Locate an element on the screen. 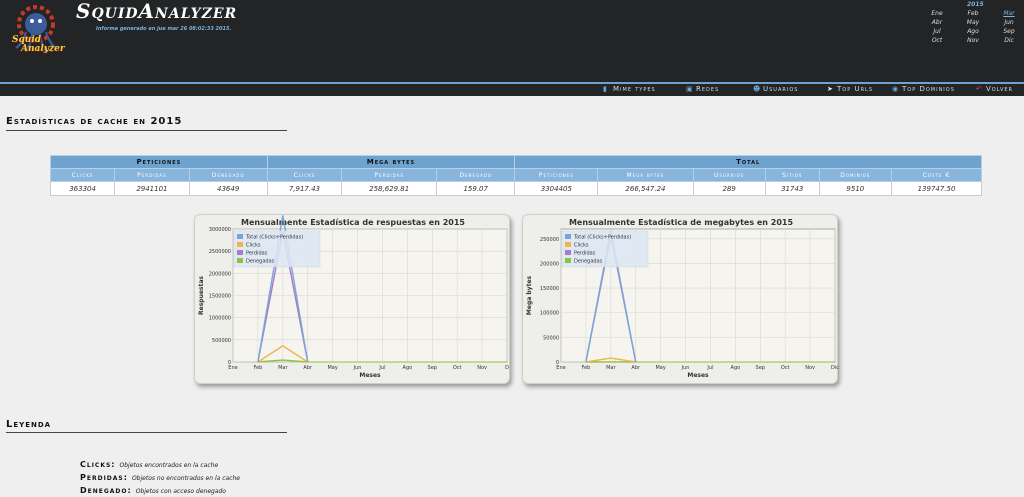 The width and height of the screenshot is (1024, 497). calendar-month-ago: Ago is located at coordinates (973, 31).